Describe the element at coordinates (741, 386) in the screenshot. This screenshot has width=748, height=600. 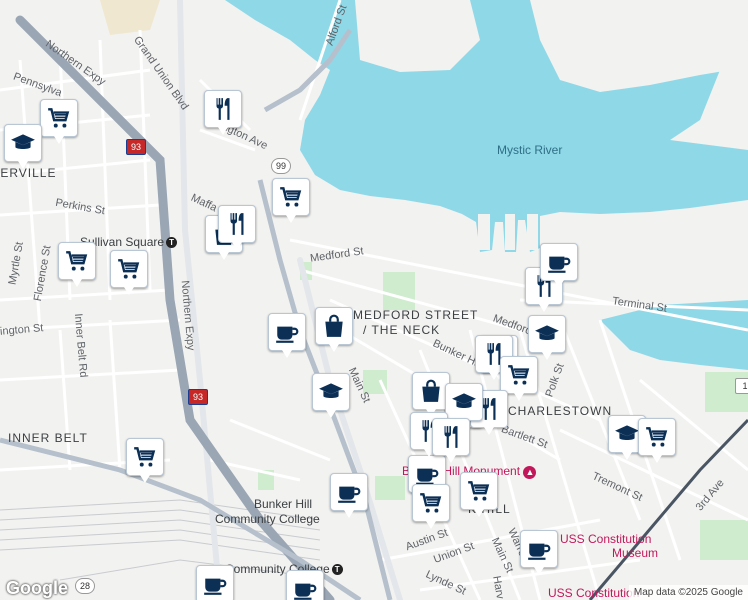
I see `us-1-shield: 1` at that location.